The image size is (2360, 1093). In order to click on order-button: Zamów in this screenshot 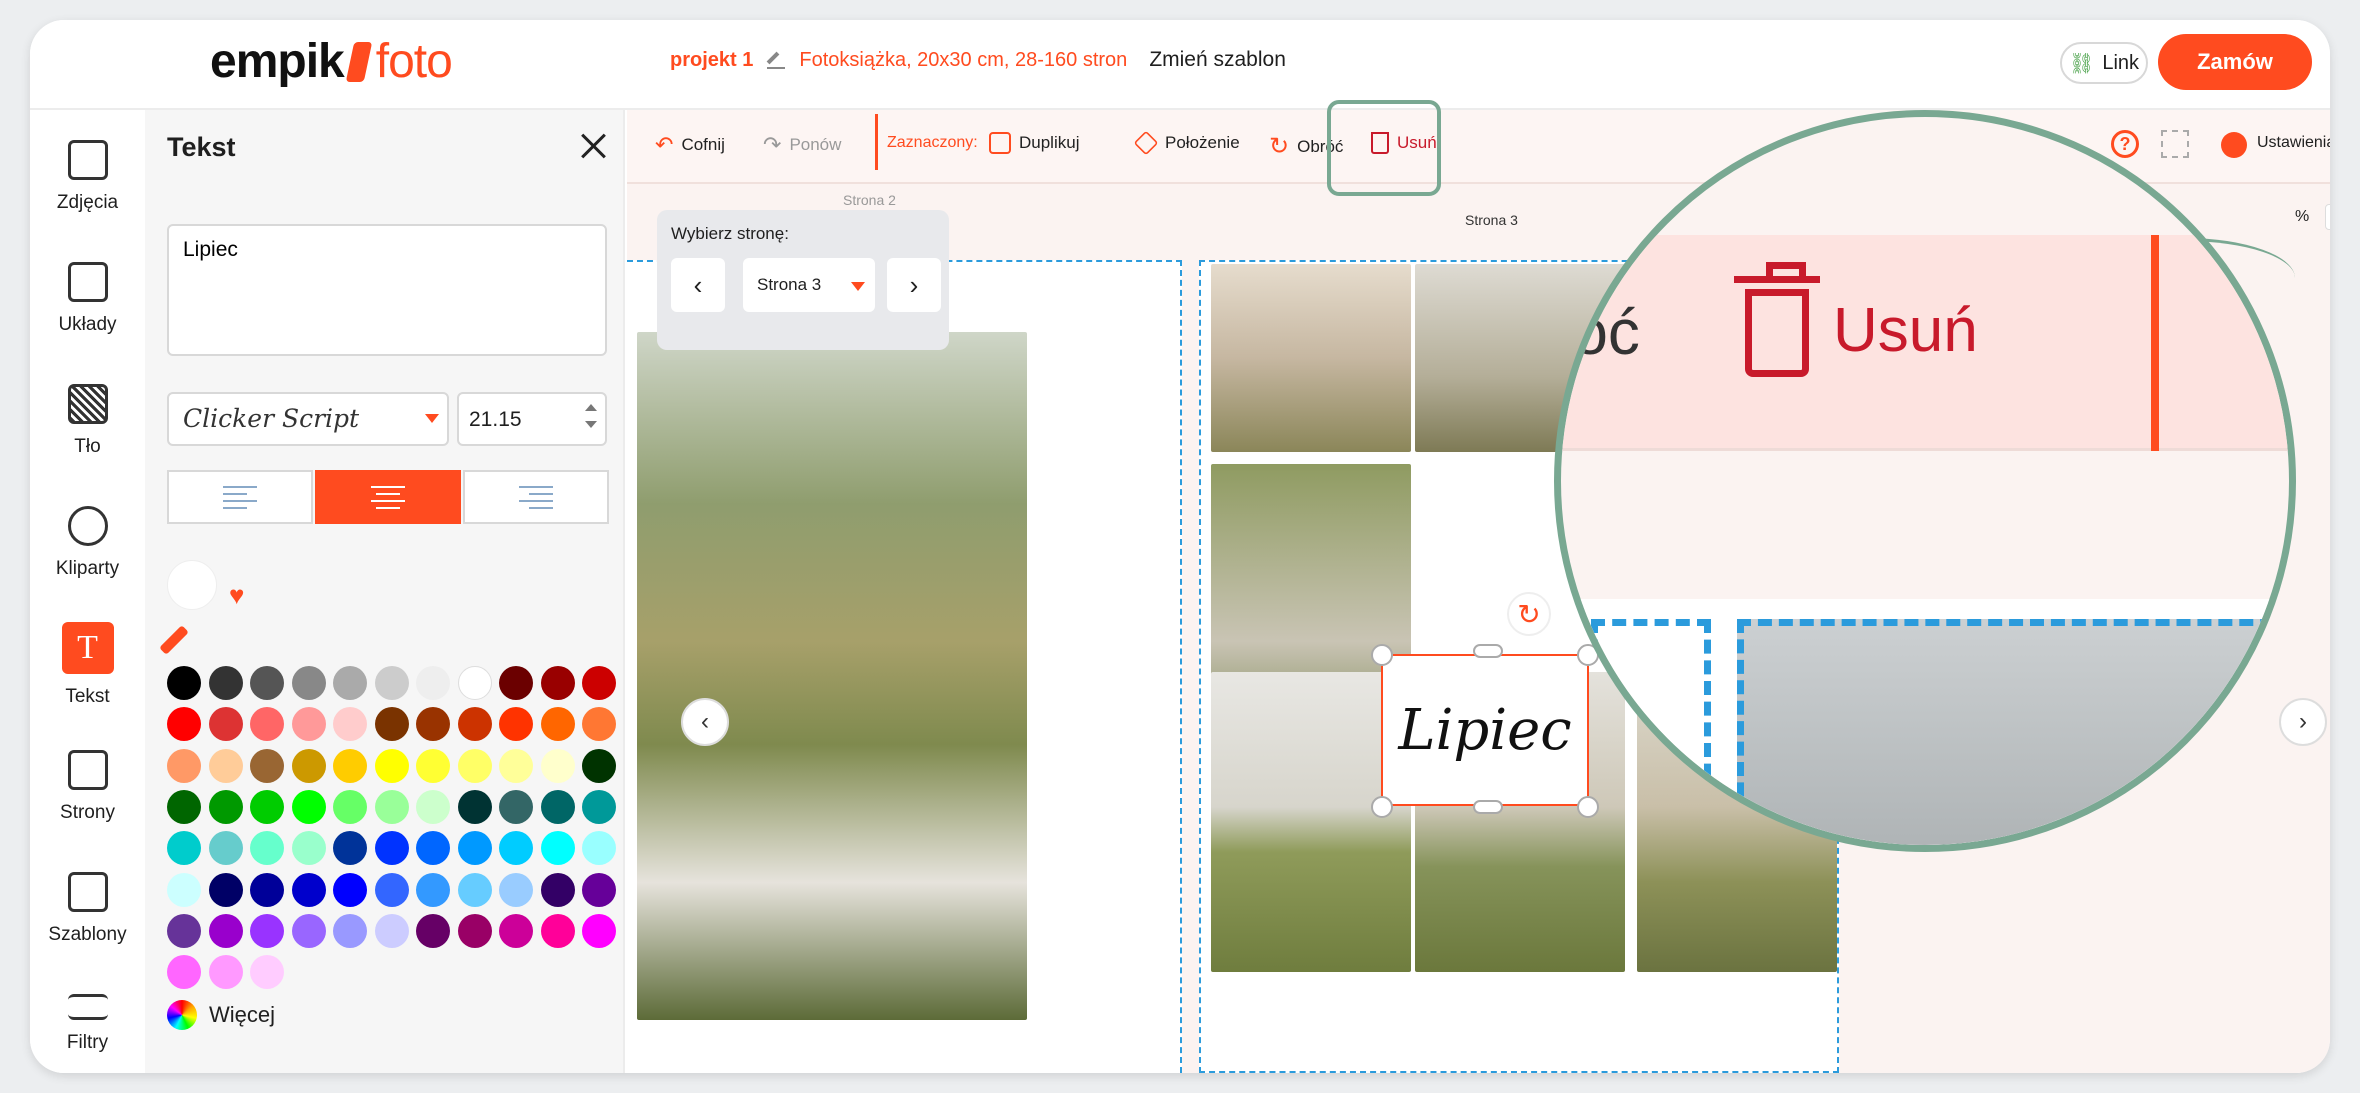, I will do `click(2235, 62)`.